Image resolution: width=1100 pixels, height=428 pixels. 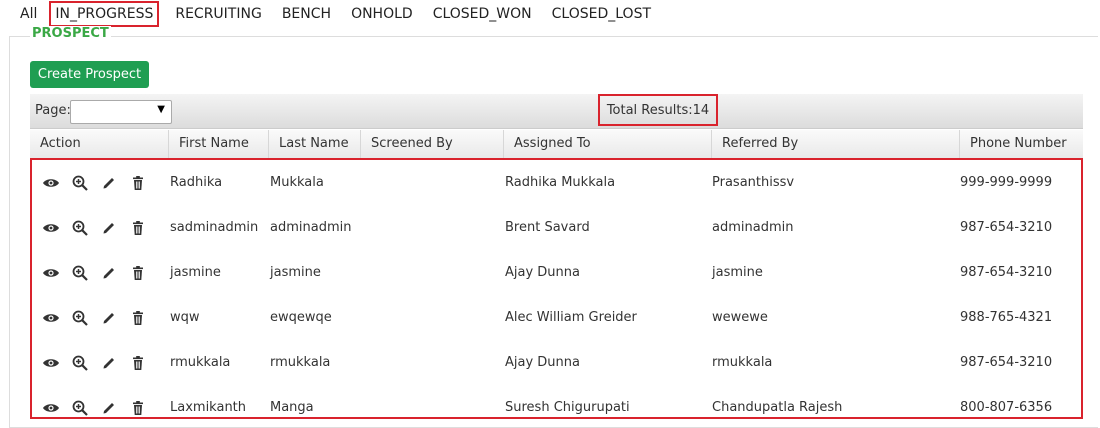 I want to click on cell-first-name: wqw, so click(x=185, y=317).